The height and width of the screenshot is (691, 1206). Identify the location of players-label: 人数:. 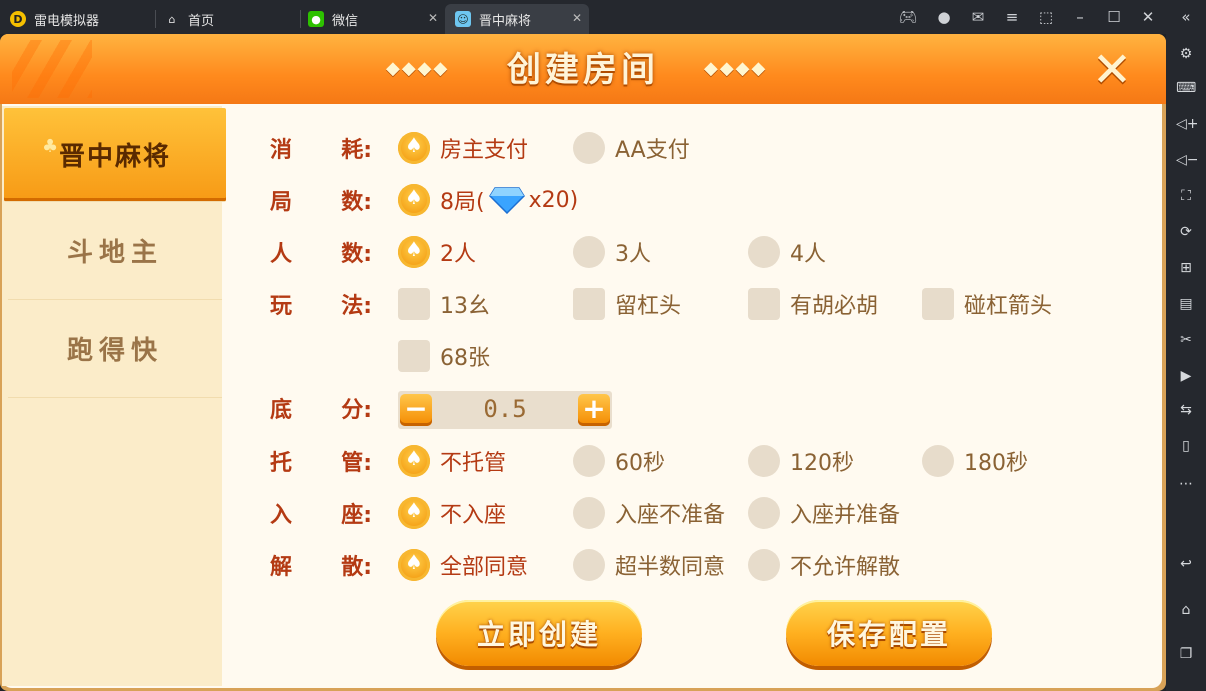
(321, 254).